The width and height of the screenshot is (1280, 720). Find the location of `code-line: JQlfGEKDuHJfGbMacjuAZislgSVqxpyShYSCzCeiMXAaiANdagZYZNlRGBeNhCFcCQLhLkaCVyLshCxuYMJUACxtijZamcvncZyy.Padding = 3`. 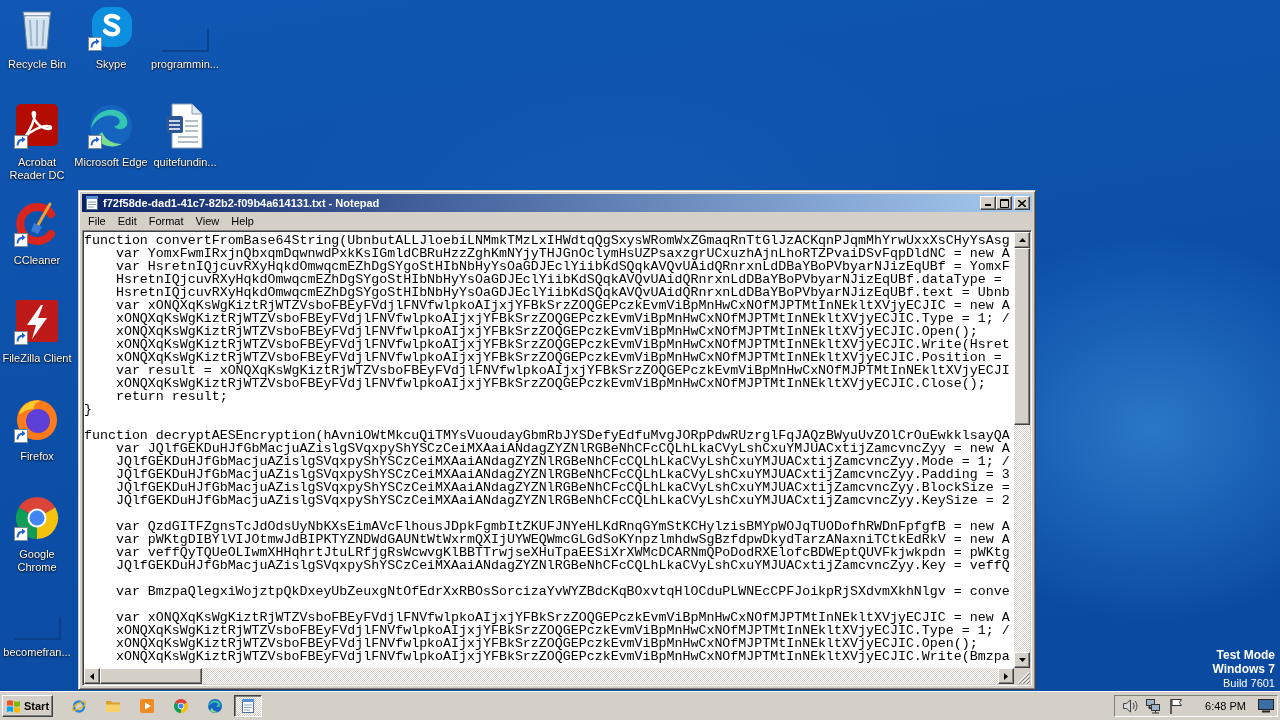

code-line: JQlfGEKDuHJfGbMacjuAZislgSVqxpyShYSCzCeiMXAaiANdagZYZNlRGBeNhCFcCQLhLkaCVyLshCxuYMJUACxtijZamcvncZyy.Padding = 3 is located at coordinates (562, 474).